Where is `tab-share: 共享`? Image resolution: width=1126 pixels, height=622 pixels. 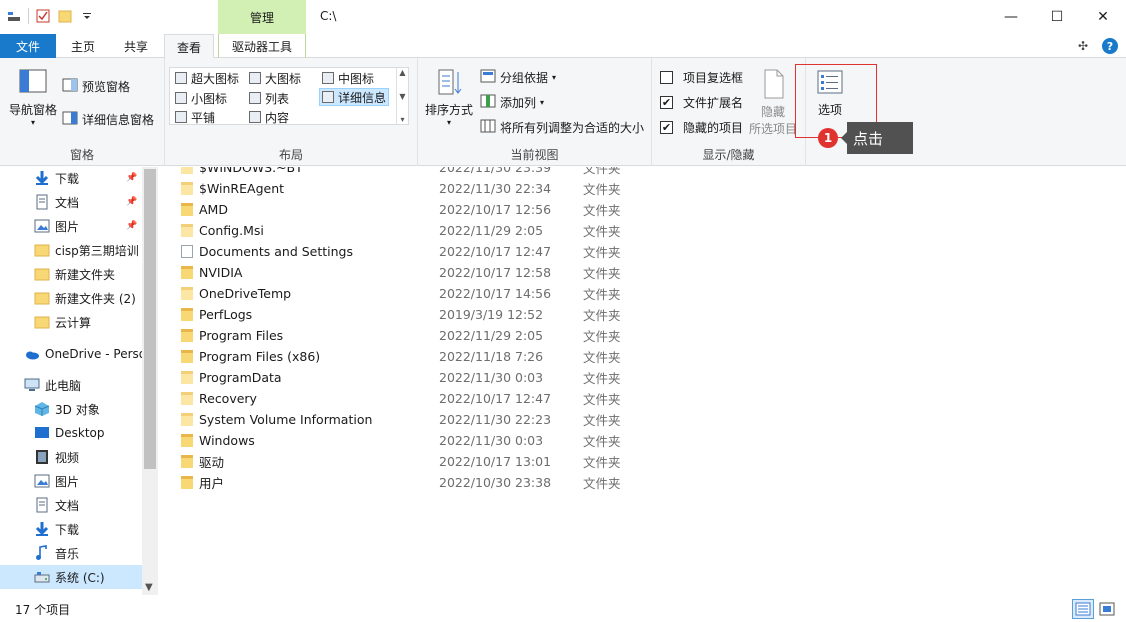
tab-share: 共享 is located at coordinates (136, 46).